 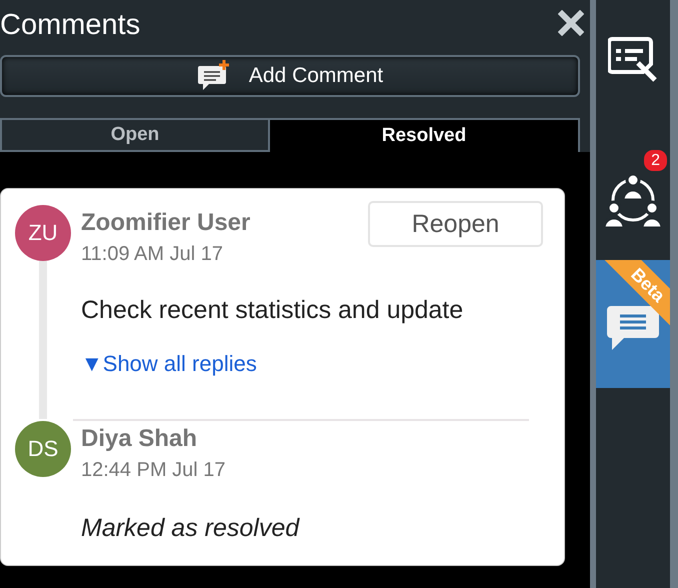 I want to click on add-comment-icon, so click(x=213, y=76).